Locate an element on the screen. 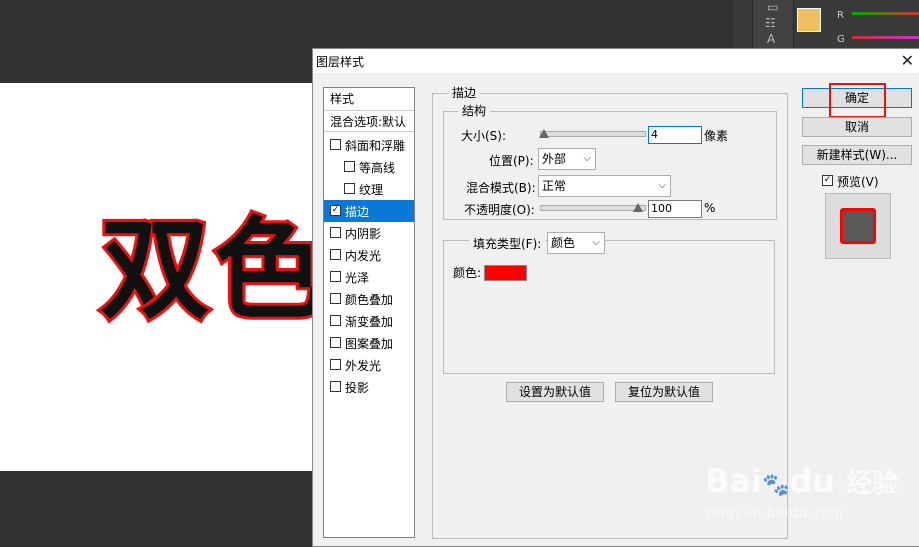  fill-type-select: 颜色 ⌵ is located at coordinates (576, 243).